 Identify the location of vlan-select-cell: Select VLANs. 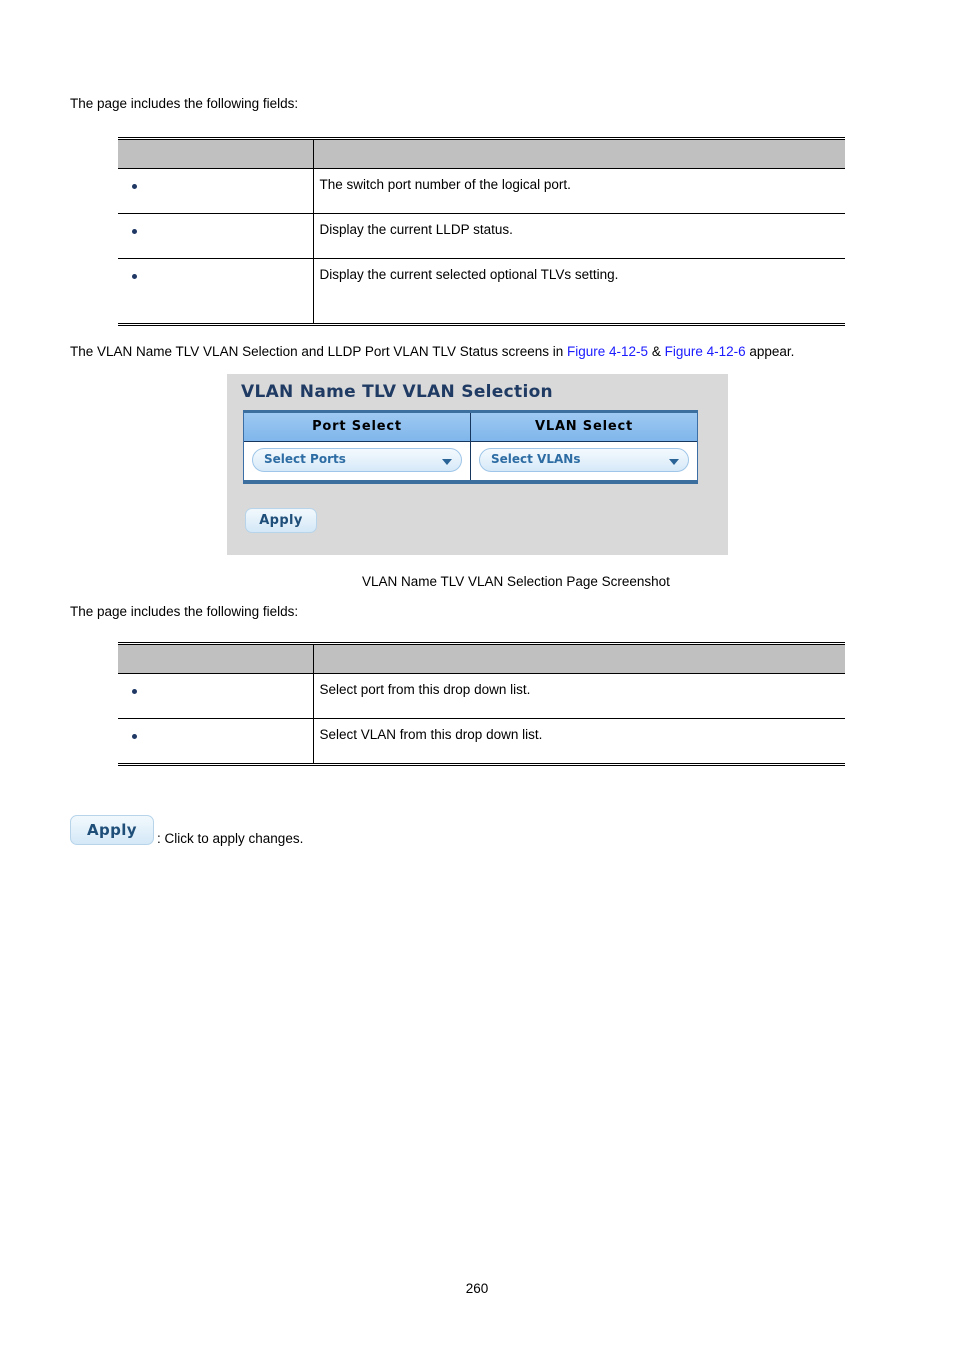
(583, 461).